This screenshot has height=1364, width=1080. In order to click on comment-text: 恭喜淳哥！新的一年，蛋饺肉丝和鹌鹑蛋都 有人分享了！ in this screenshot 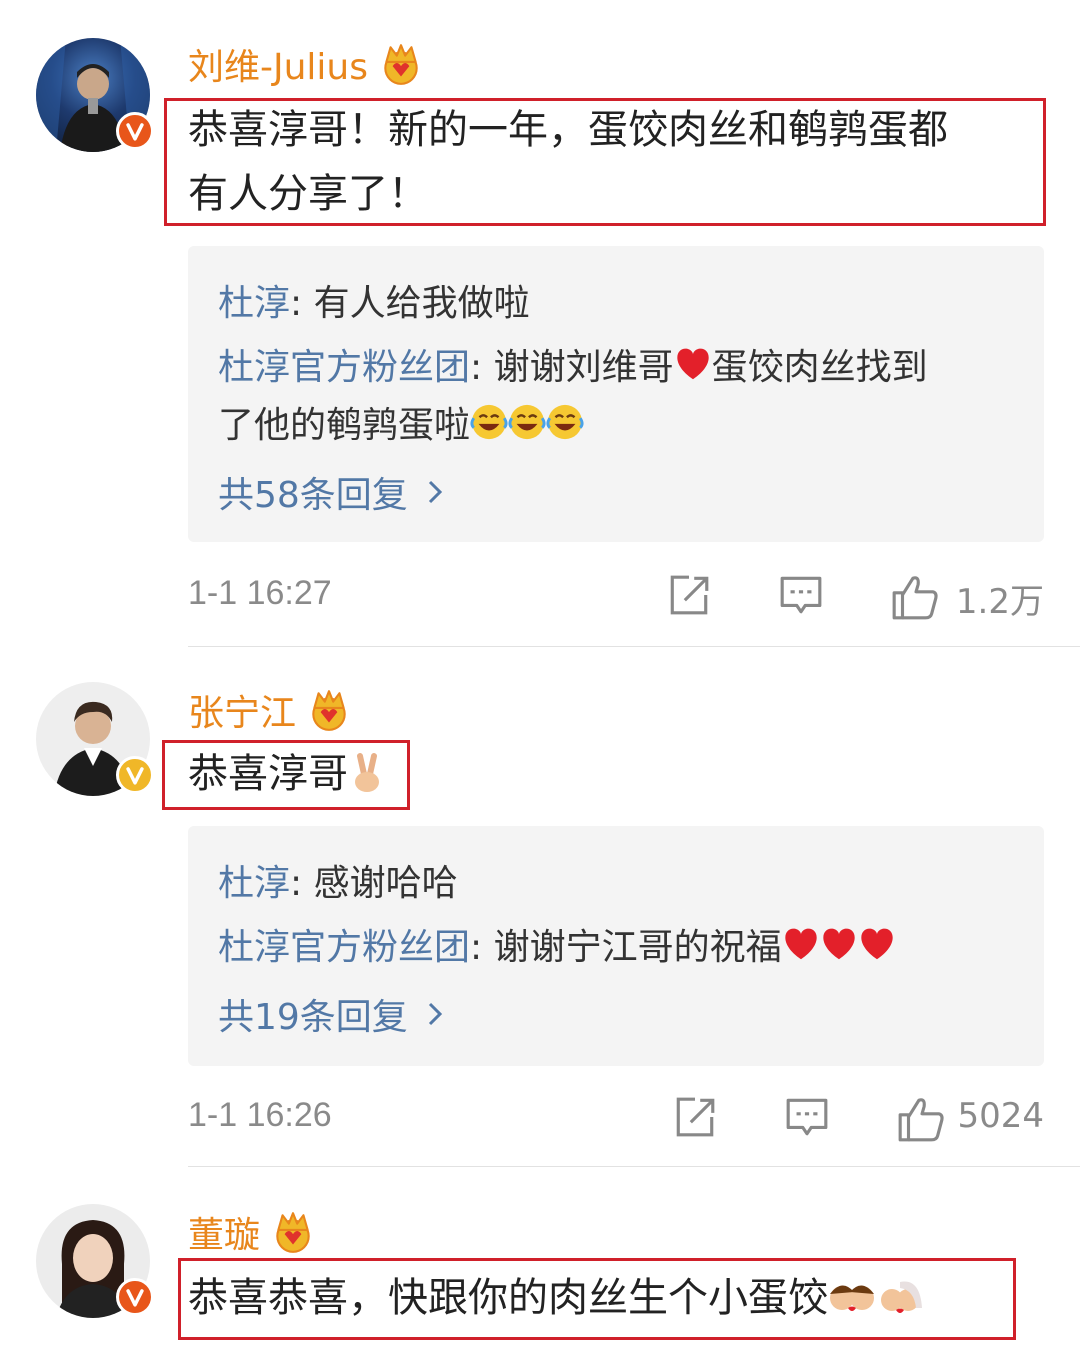, I will do `click(568, 162)`.